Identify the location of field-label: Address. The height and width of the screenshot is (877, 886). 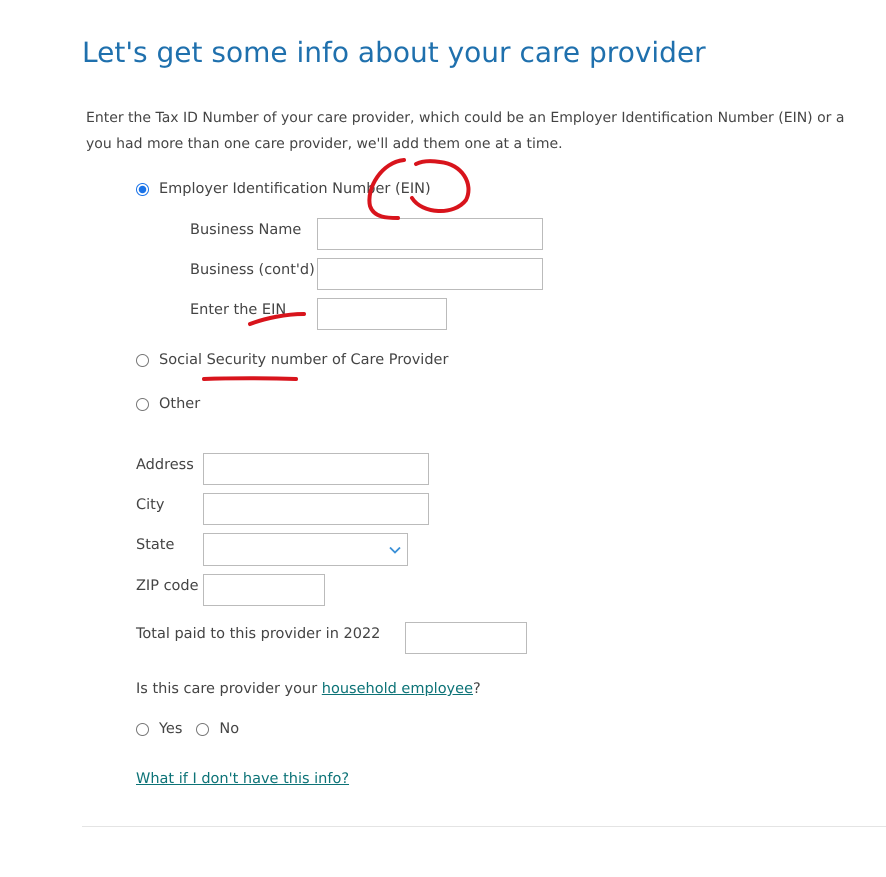
(165, 464).